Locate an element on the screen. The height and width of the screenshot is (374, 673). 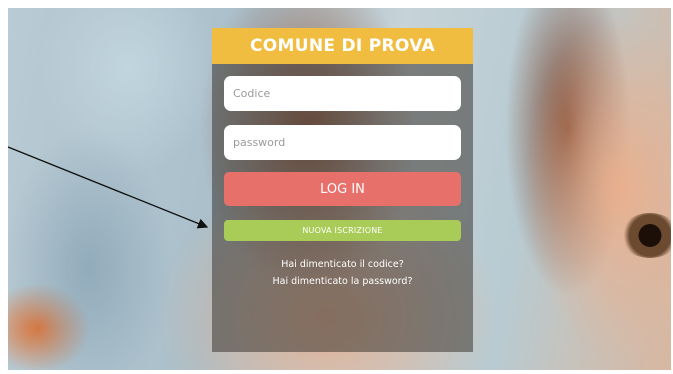
child-eye-decoration is located at coordinates (645, 235).